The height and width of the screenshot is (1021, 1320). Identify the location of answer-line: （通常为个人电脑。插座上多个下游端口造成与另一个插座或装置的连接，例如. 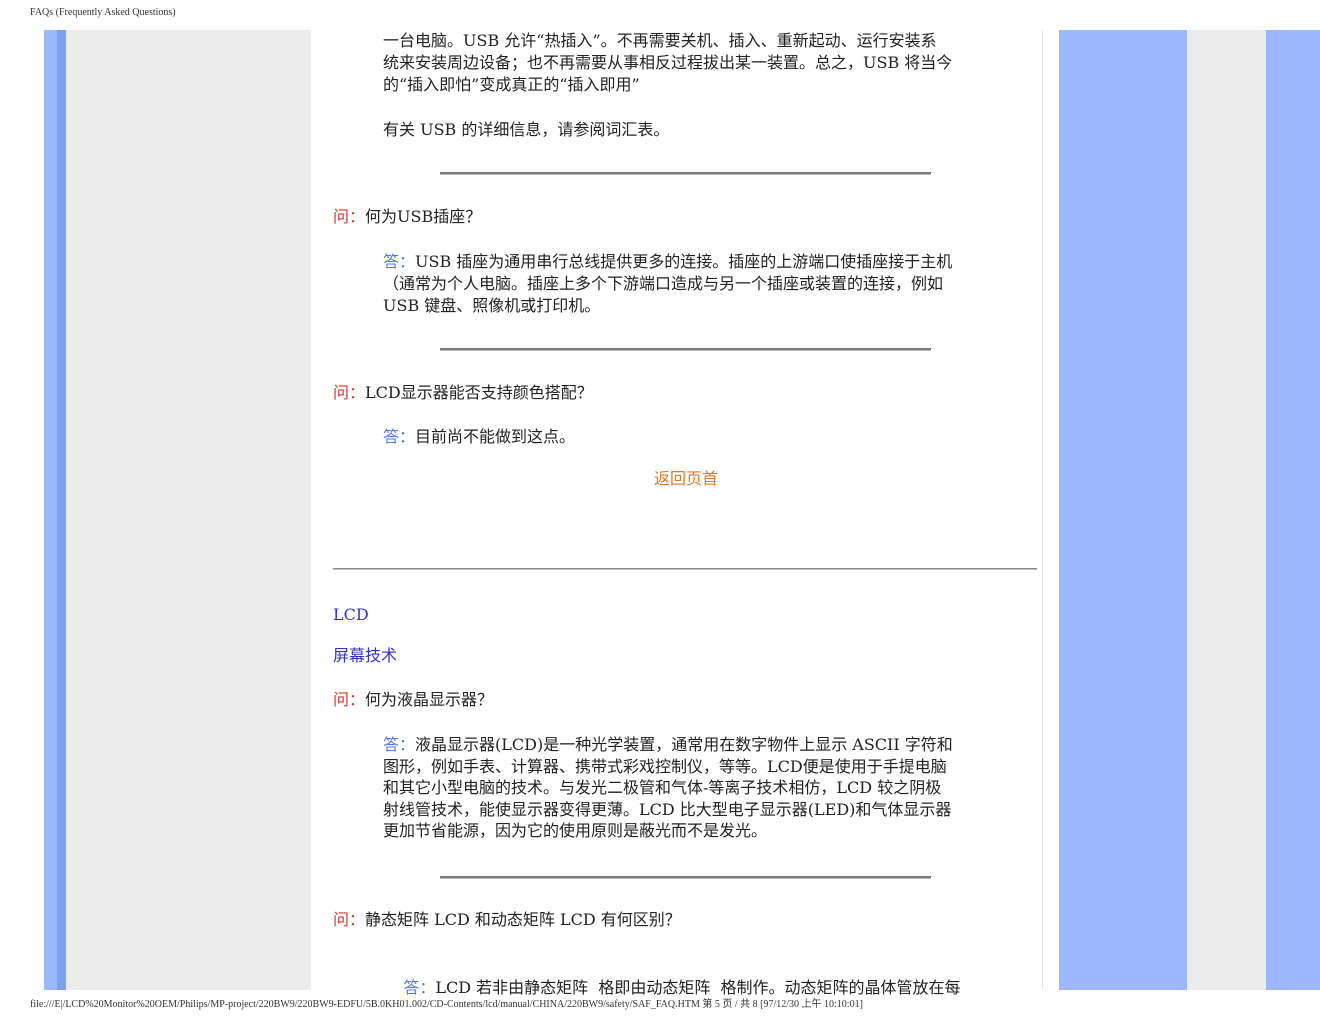
(663, 283).